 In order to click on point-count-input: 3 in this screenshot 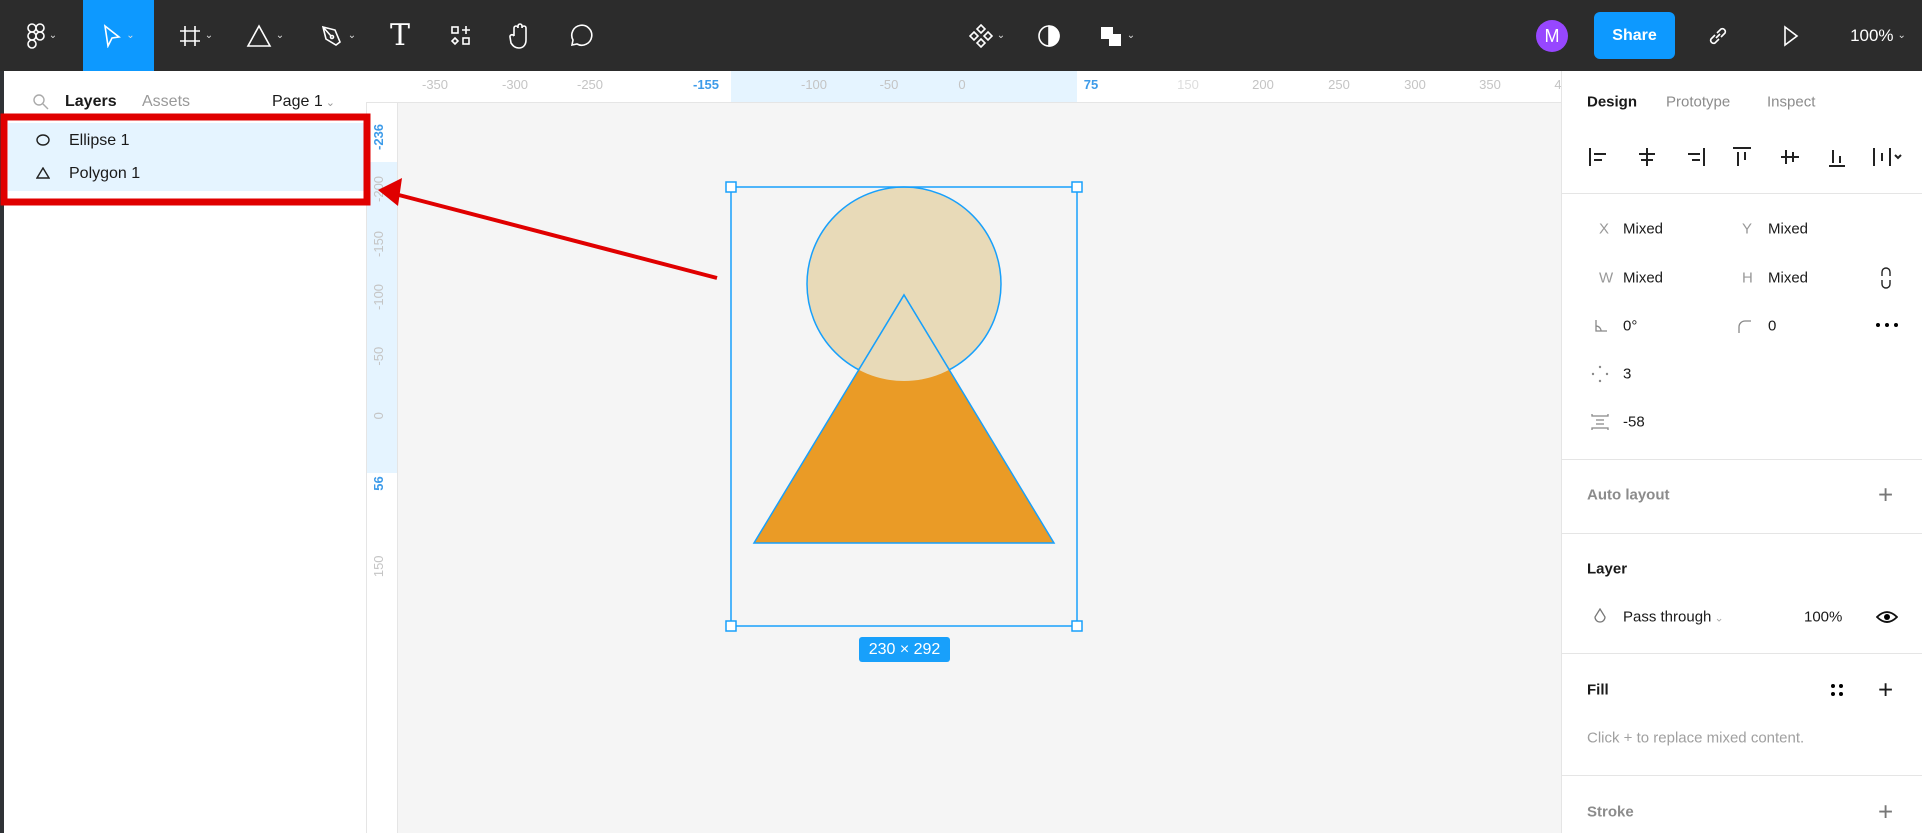, I will do `click(1627, 374)`.